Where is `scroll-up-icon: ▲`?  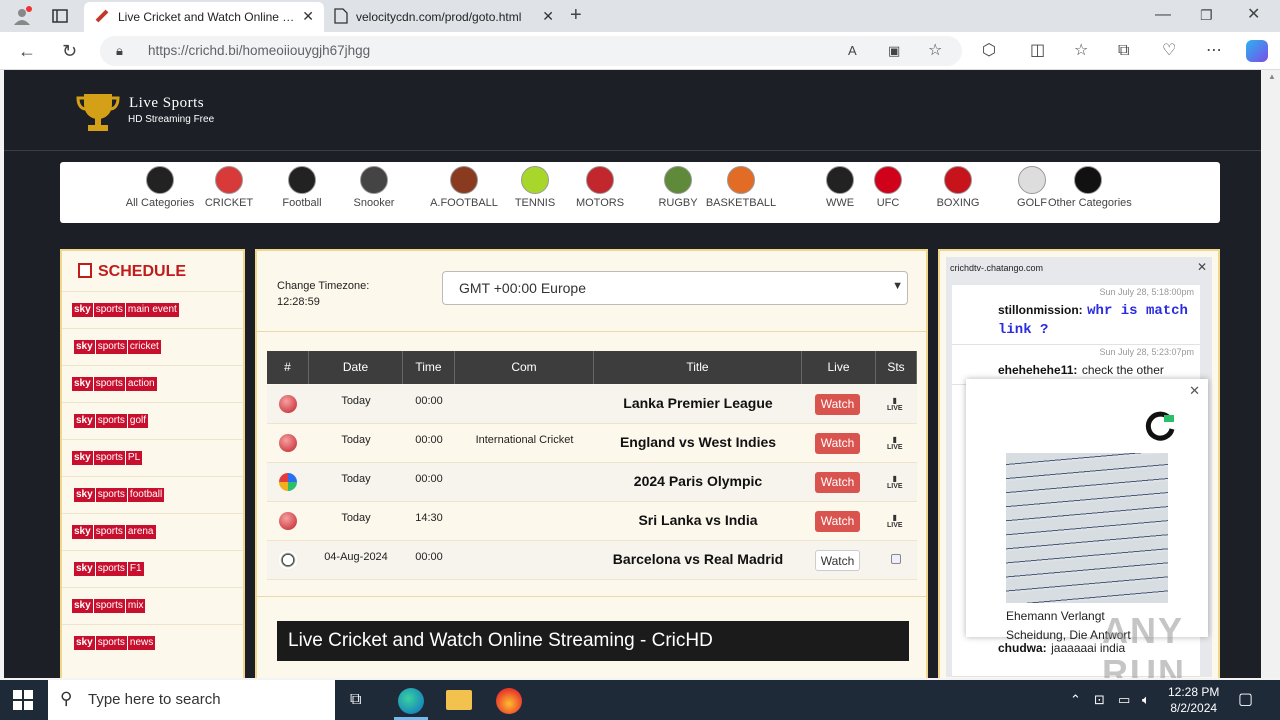
scroll-up-icon: ▲ is located at coordinates (1272, 77).